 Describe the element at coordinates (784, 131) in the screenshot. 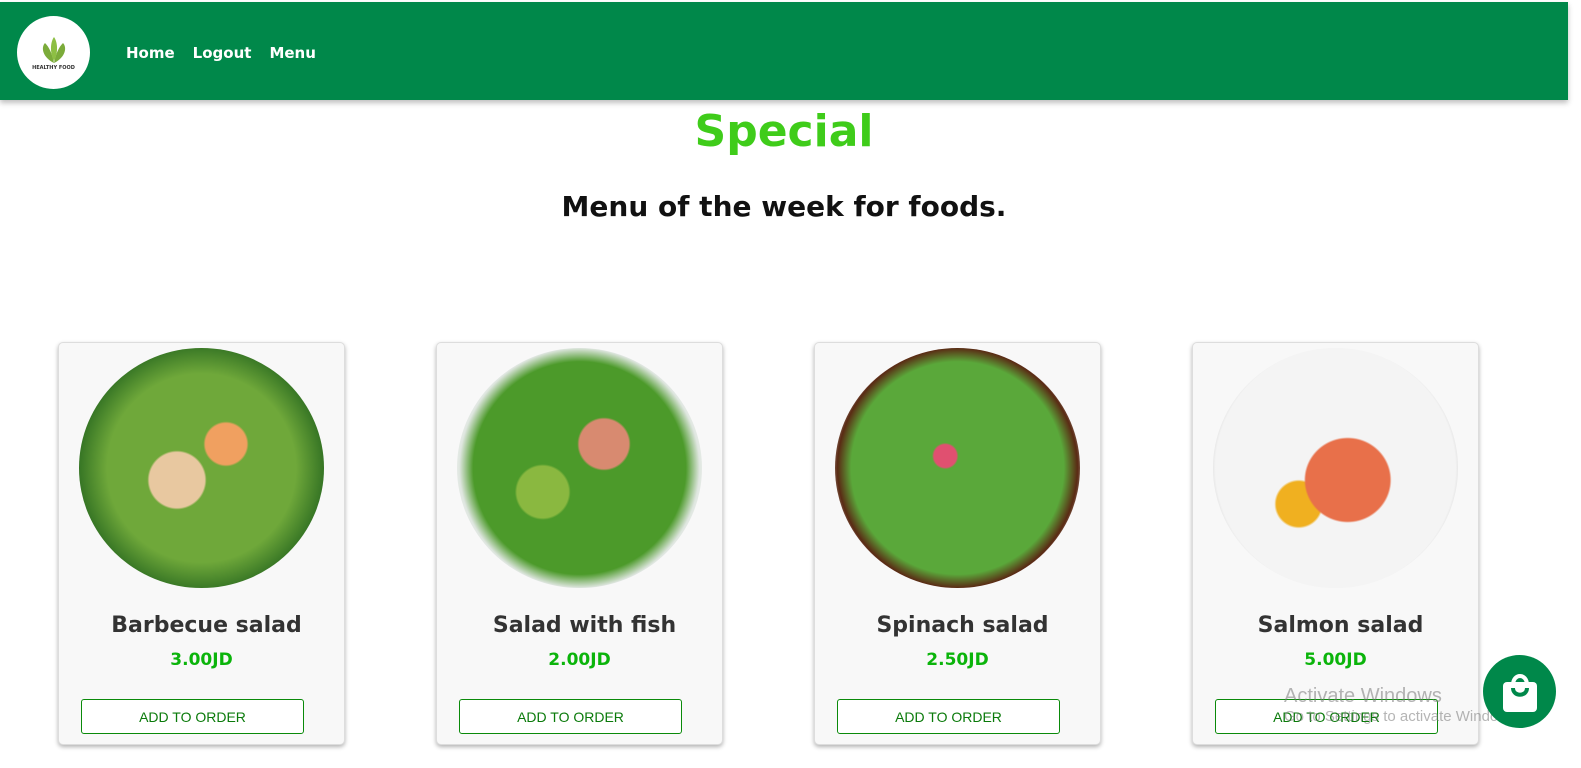

I see `page-title: Special` at that location.